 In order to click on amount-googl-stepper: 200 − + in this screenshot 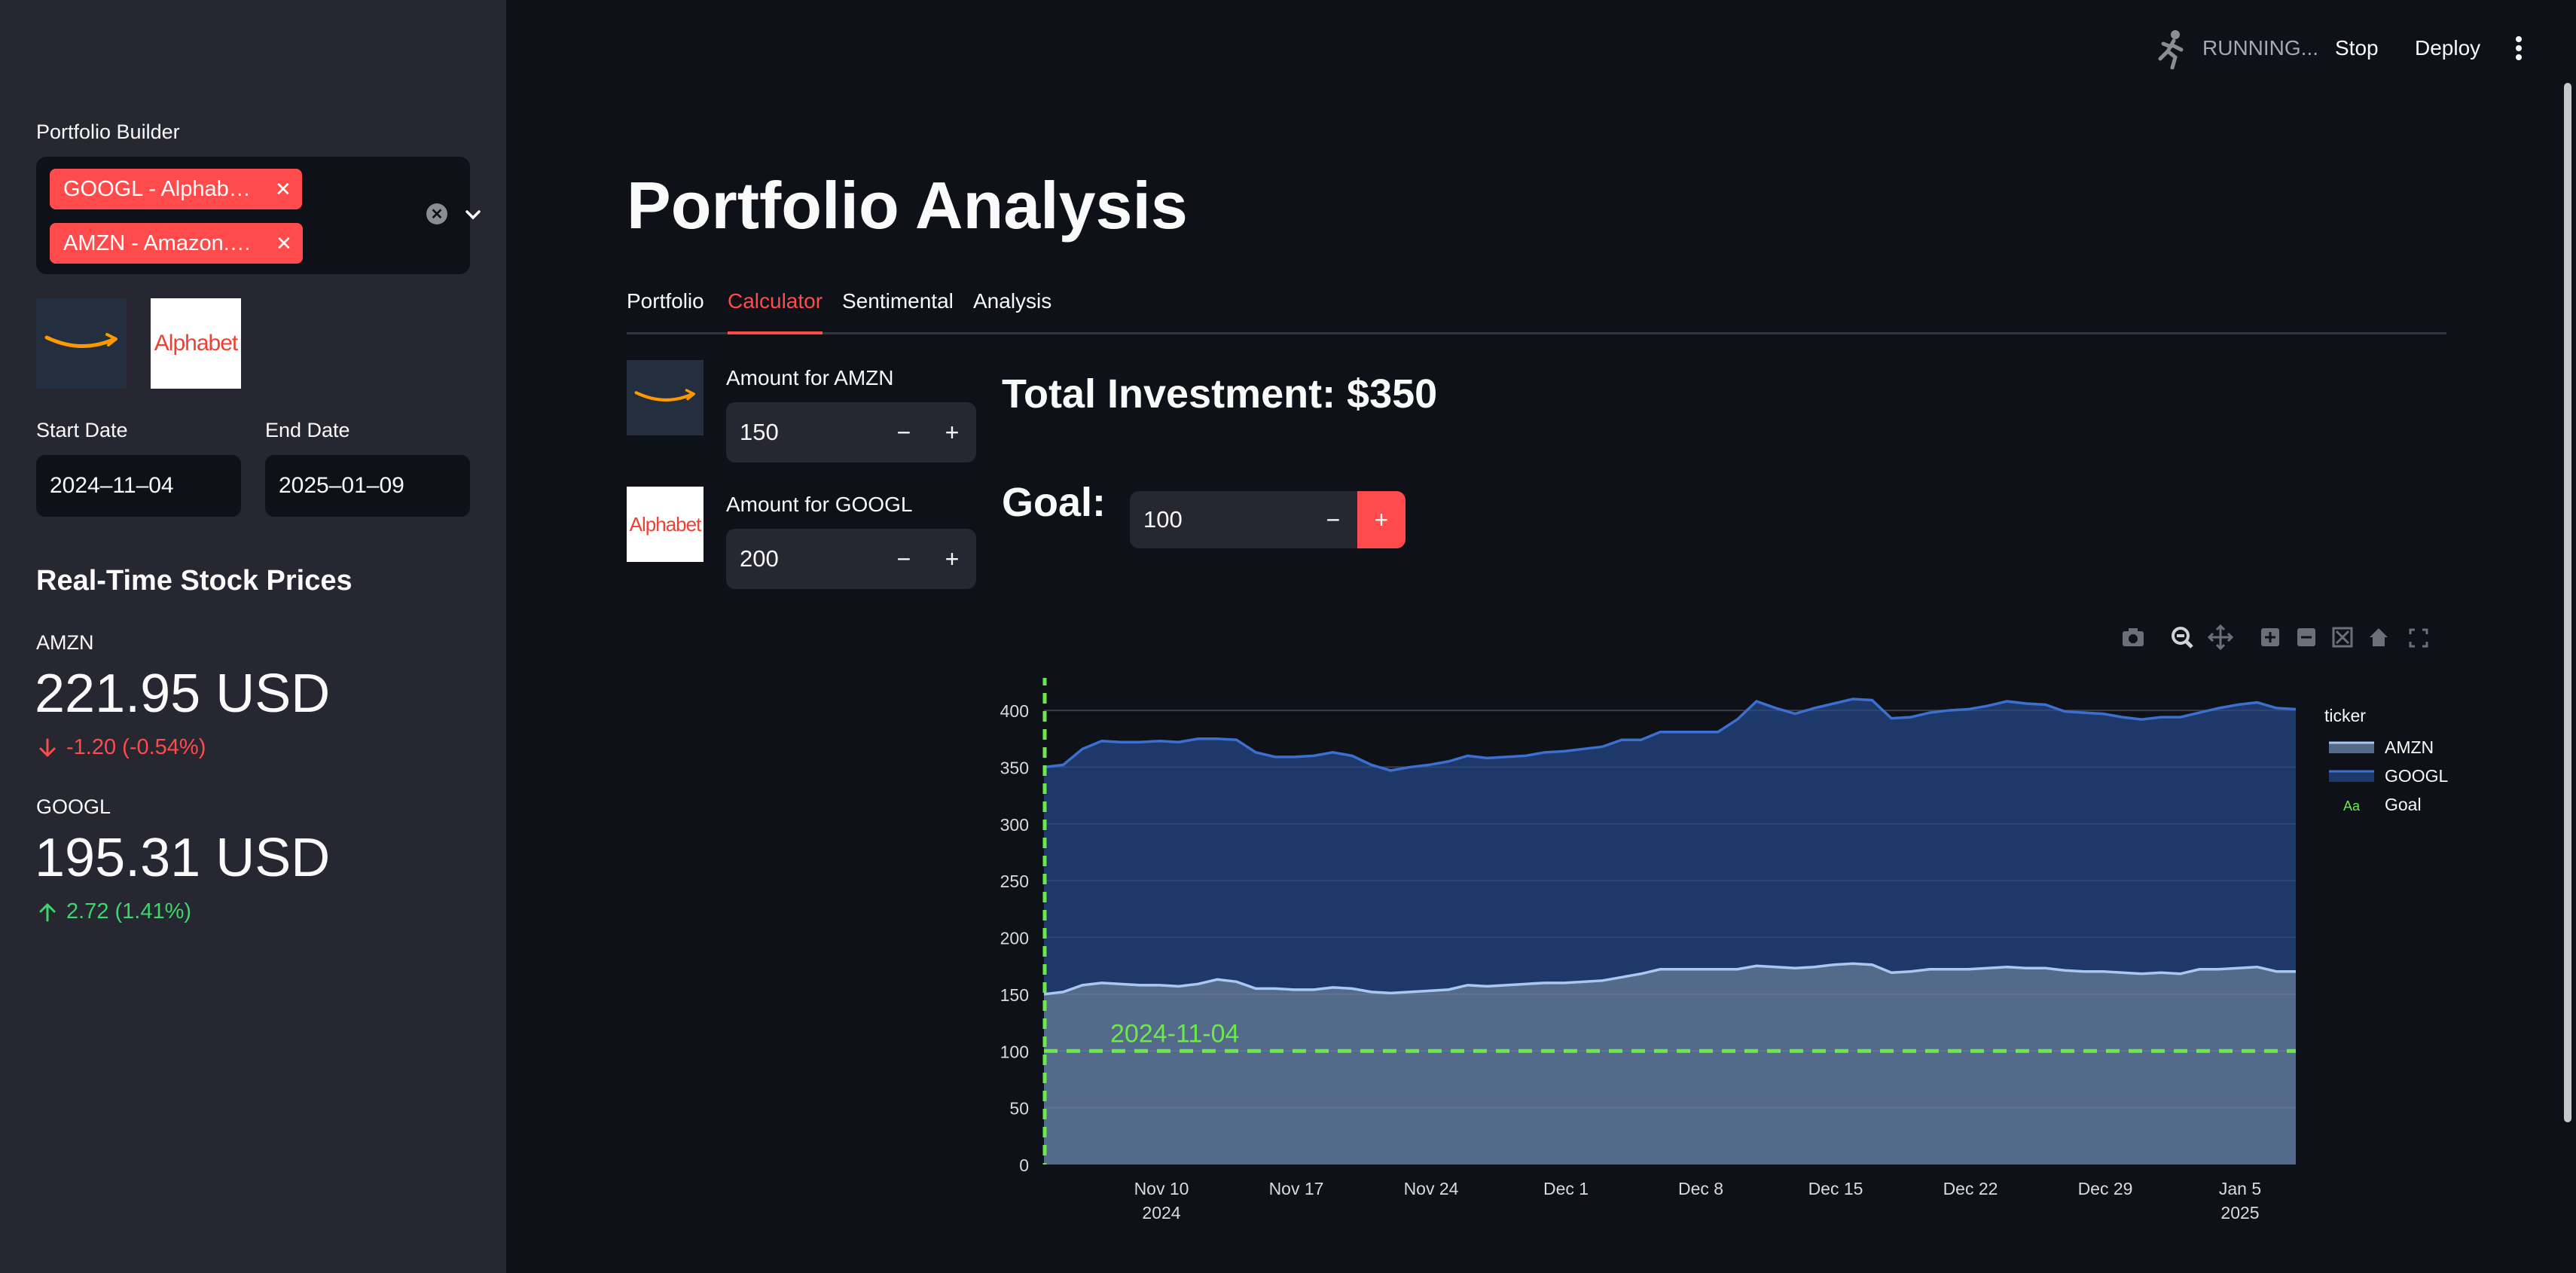, I will do `click(851, 559)`.